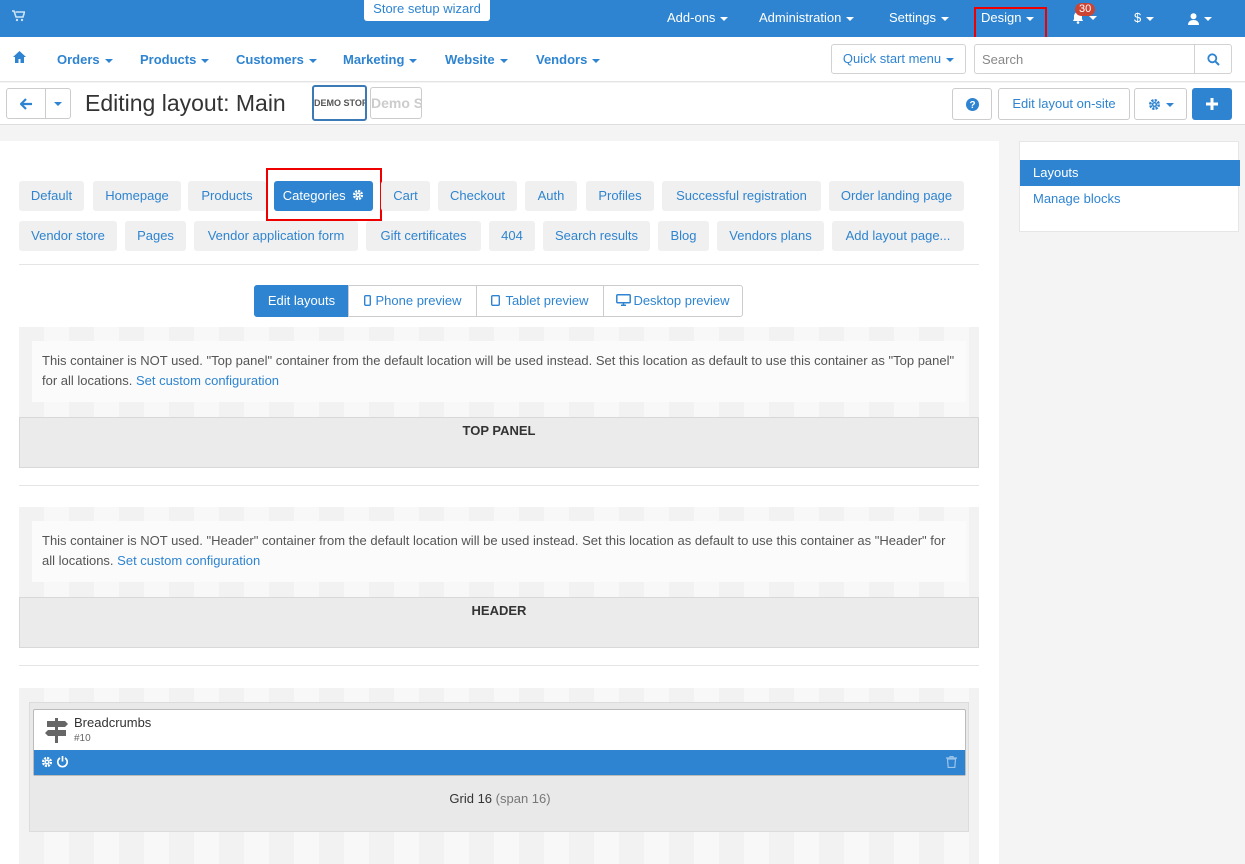 This screenshot has height=864, width=1245. What do you see at coordinates (547, 300) in the screenshot?
I see `tablet-preview-label: Tablet preview` at bounding box center [547, 300].